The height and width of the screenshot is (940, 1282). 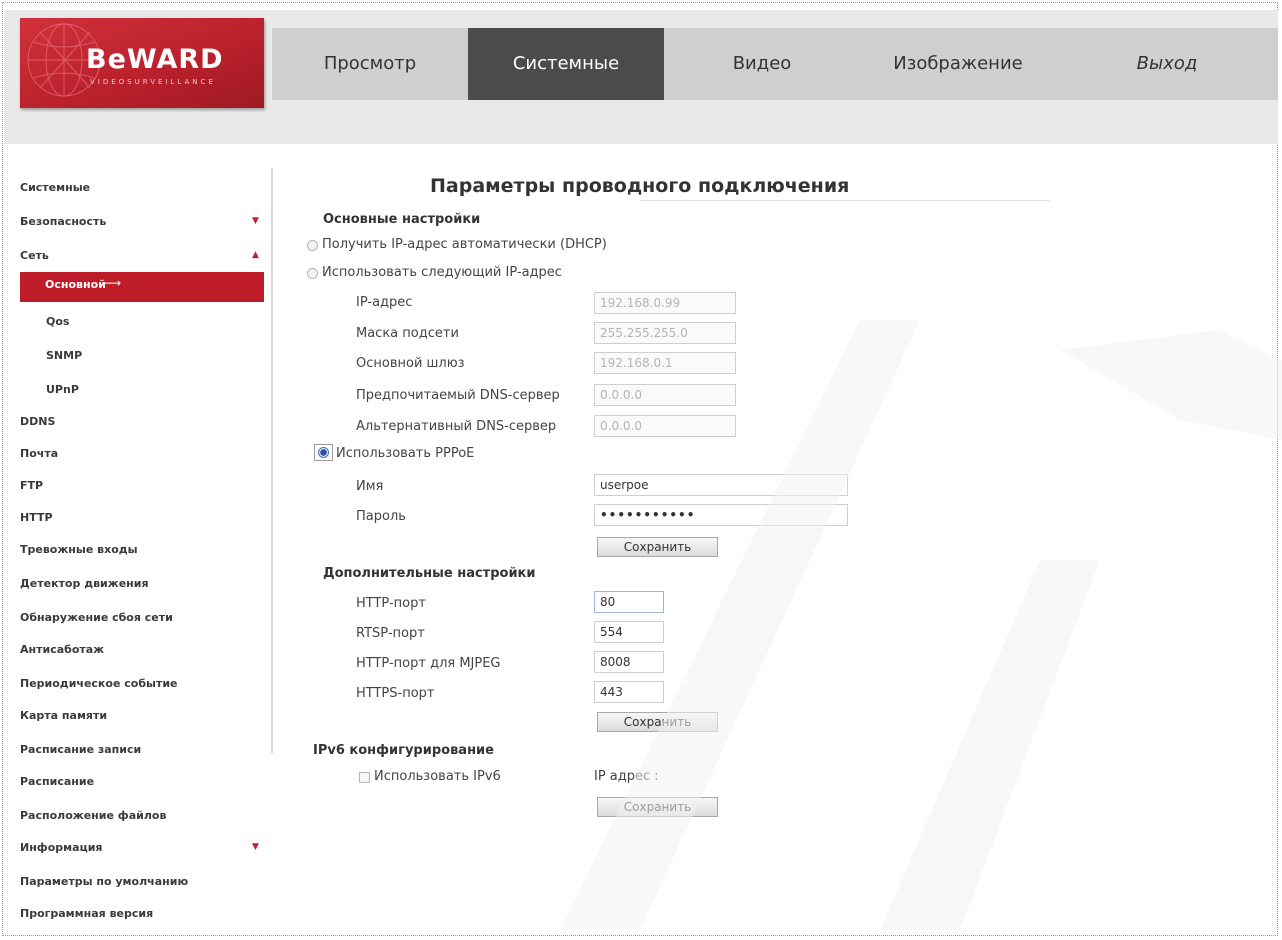 I want to click on sidebar-item-alarm-inputs: Тревожные входы, so click(x=79, y=550).